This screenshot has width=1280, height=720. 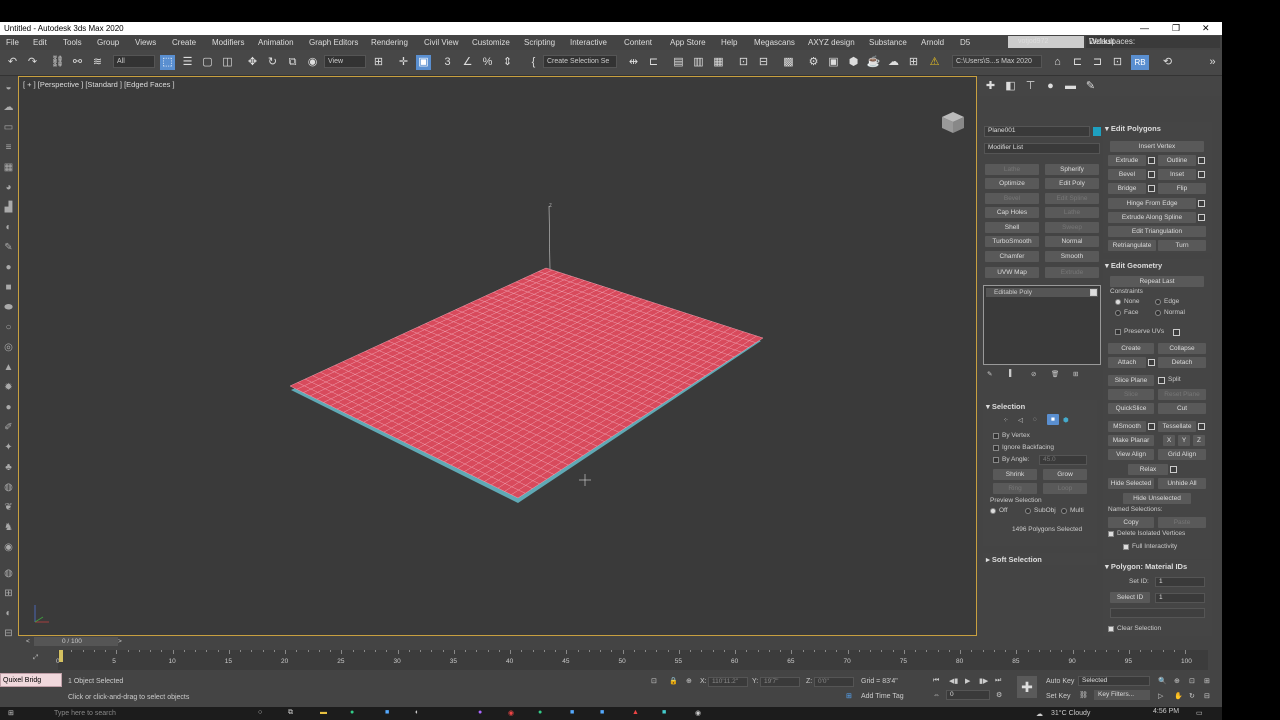 I want to click on app3-icon: ●, so click(x=480, y=712).